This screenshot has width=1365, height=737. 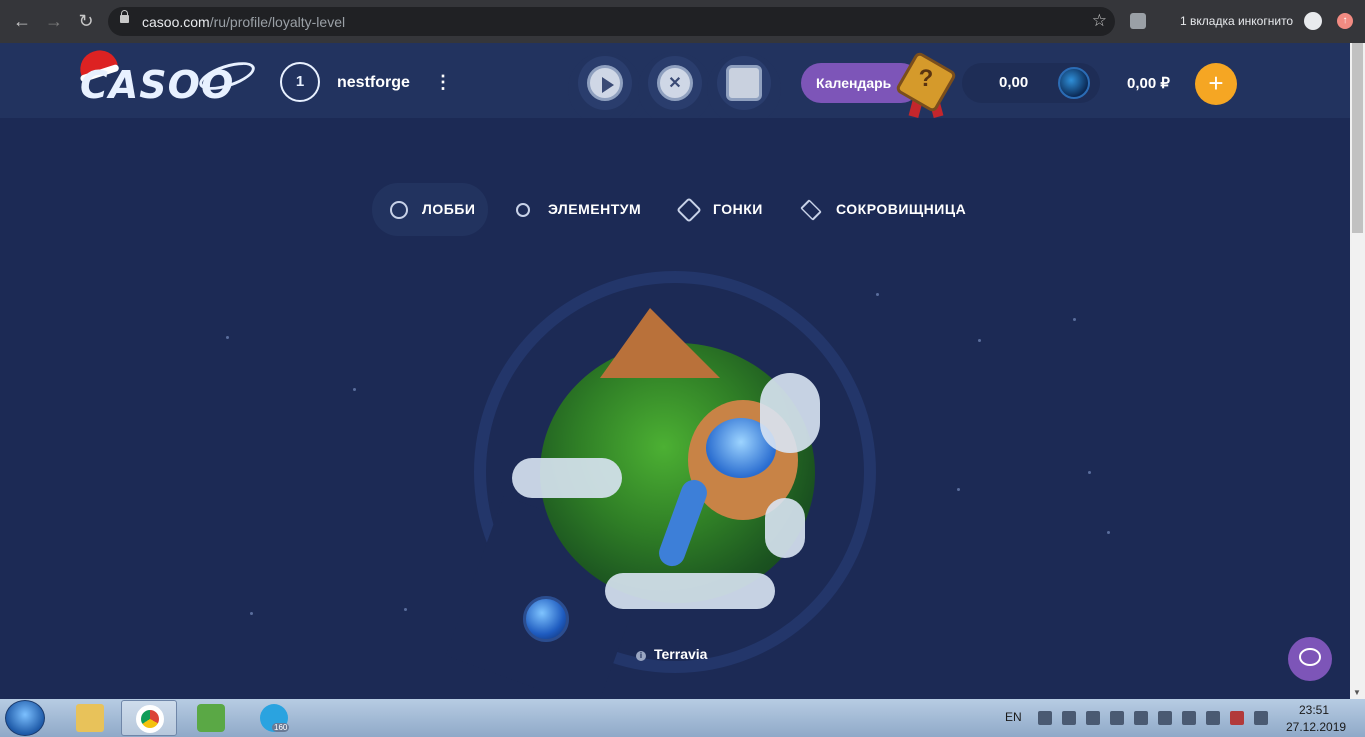 I want to click on taskbar-chrome, so click(x=149, y=718).